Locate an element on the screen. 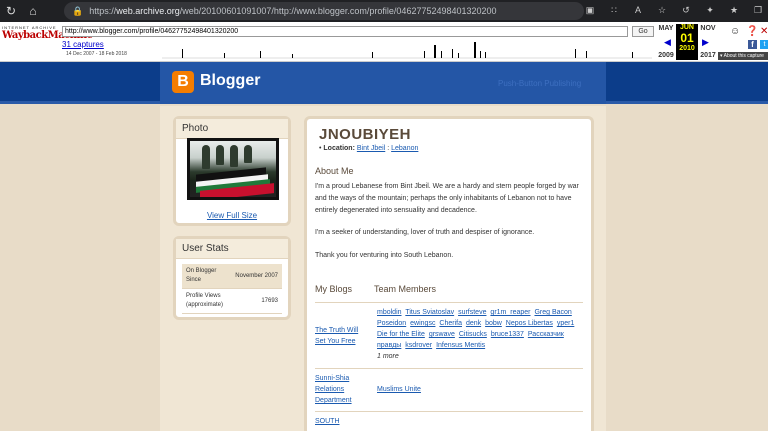 This screenshot has width=768, height=431. member-link: bobw is located at coordinates (493, 323).